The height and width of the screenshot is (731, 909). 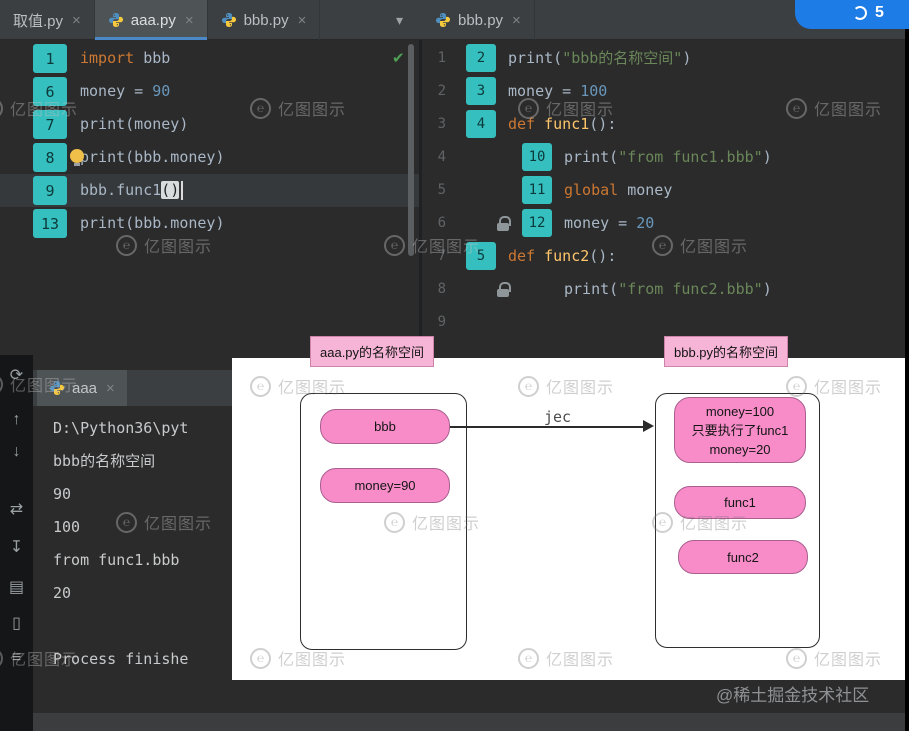 What do you see at coordinates (663, 256) in the screenshot?
I see `code-line: 7 5 def func2():` at bounding box center [663, 256].